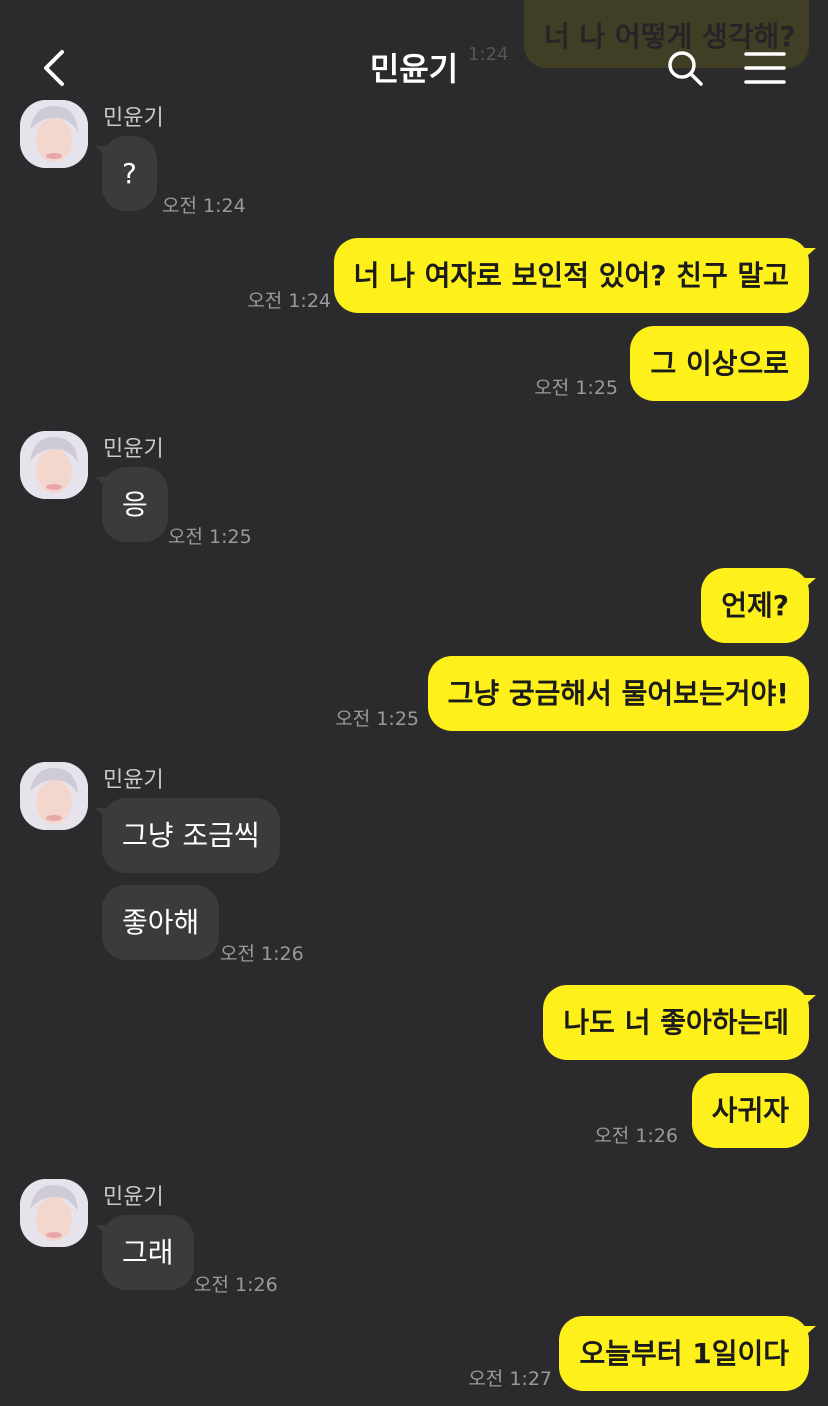 The height and width of the screenshot is (1406, 828). What do you see at coordinates (191, 835) in the screenshot?
I see `incoming-message-bubble: 그냥 조금씩` at bounding box center [191, 835].